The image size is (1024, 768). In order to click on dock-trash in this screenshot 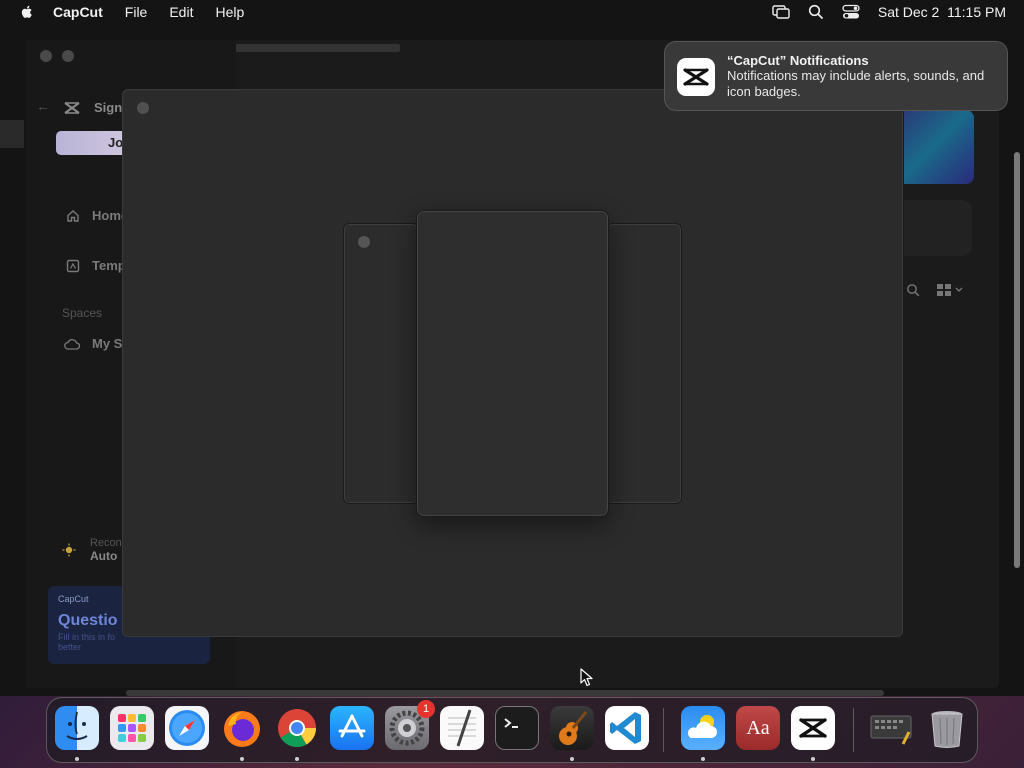, I will do `click(947, 728)`.